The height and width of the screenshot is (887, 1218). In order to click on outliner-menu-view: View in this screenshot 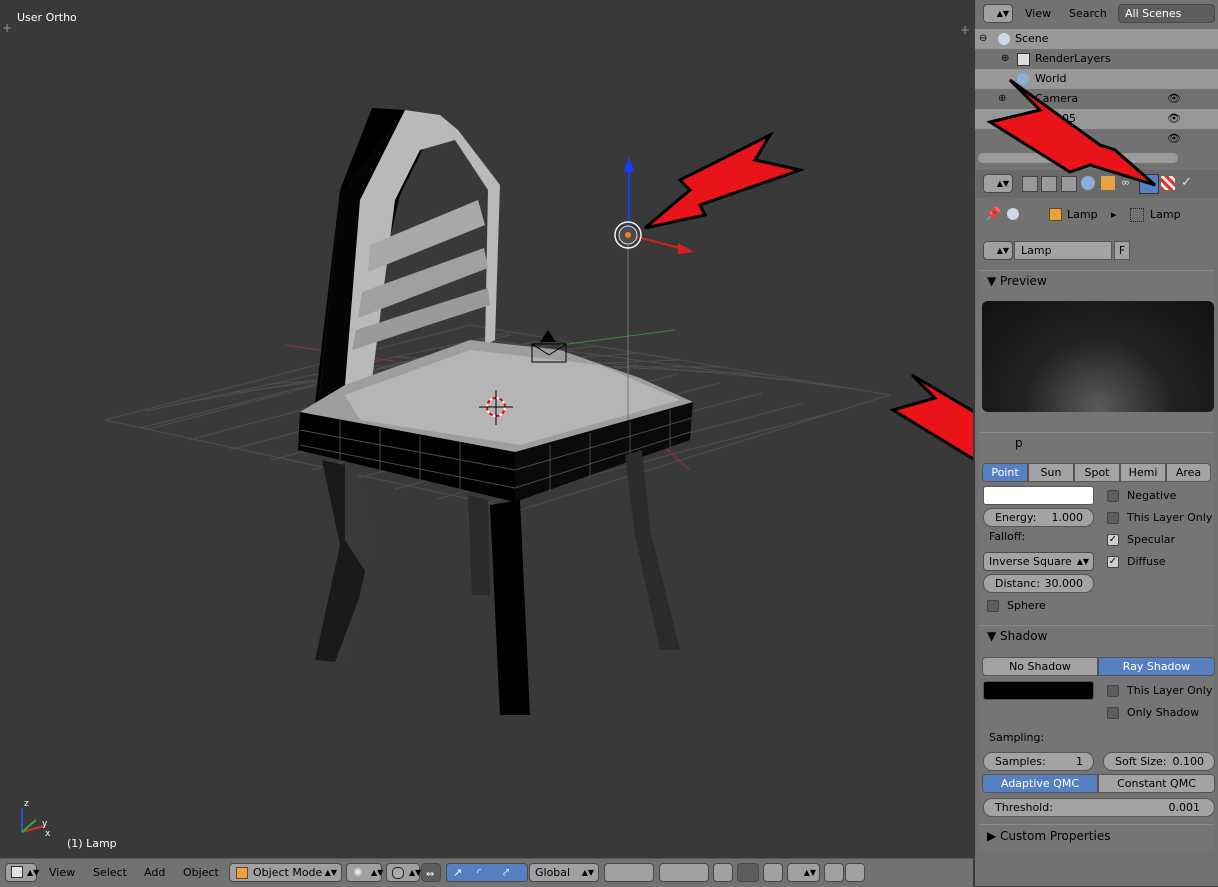, I will do `click(1038, 14)`.